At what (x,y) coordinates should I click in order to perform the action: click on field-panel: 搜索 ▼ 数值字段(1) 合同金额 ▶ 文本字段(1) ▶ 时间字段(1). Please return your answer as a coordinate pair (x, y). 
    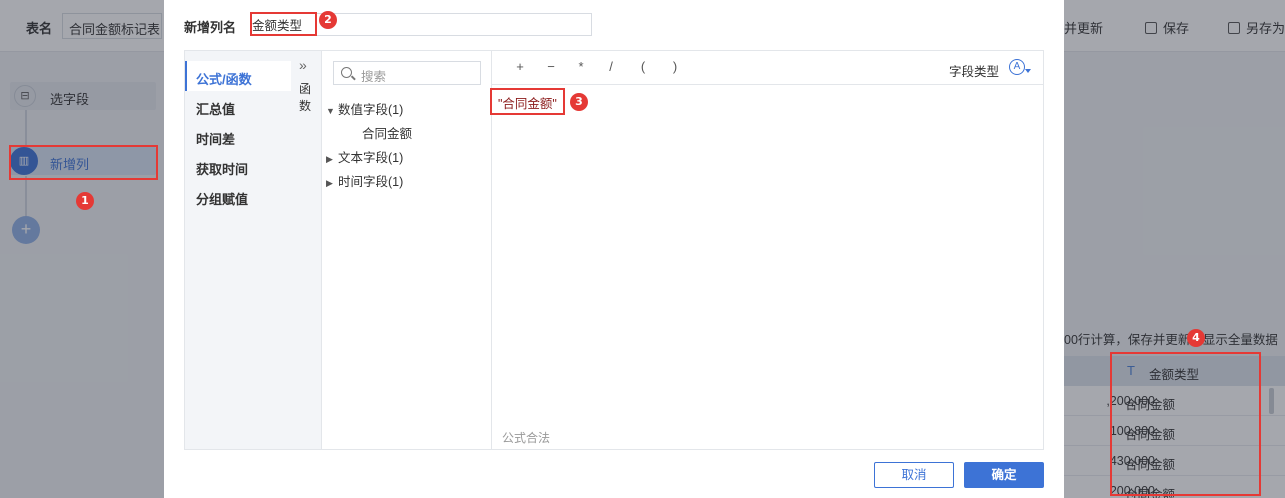
    Looking at the image, I should click on (407, 250).